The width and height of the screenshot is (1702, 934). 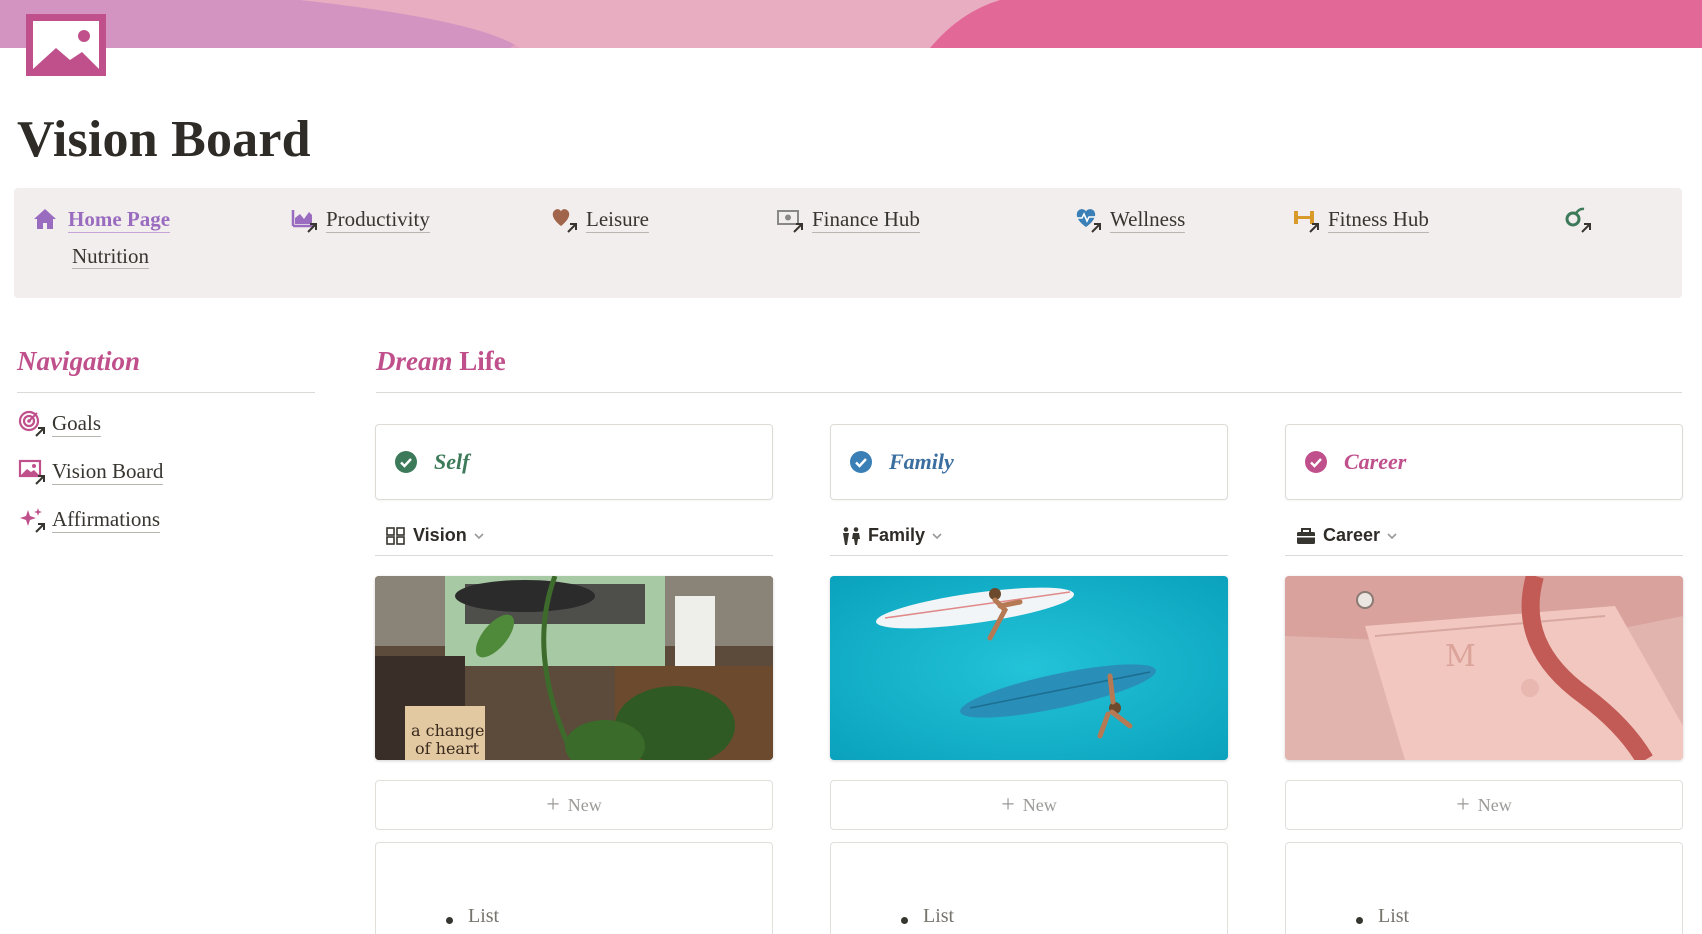 What do you see at coordinates (1484, 888) in the screenshot?
I see `career-list-card: List` at bounding box center [1484, 888].